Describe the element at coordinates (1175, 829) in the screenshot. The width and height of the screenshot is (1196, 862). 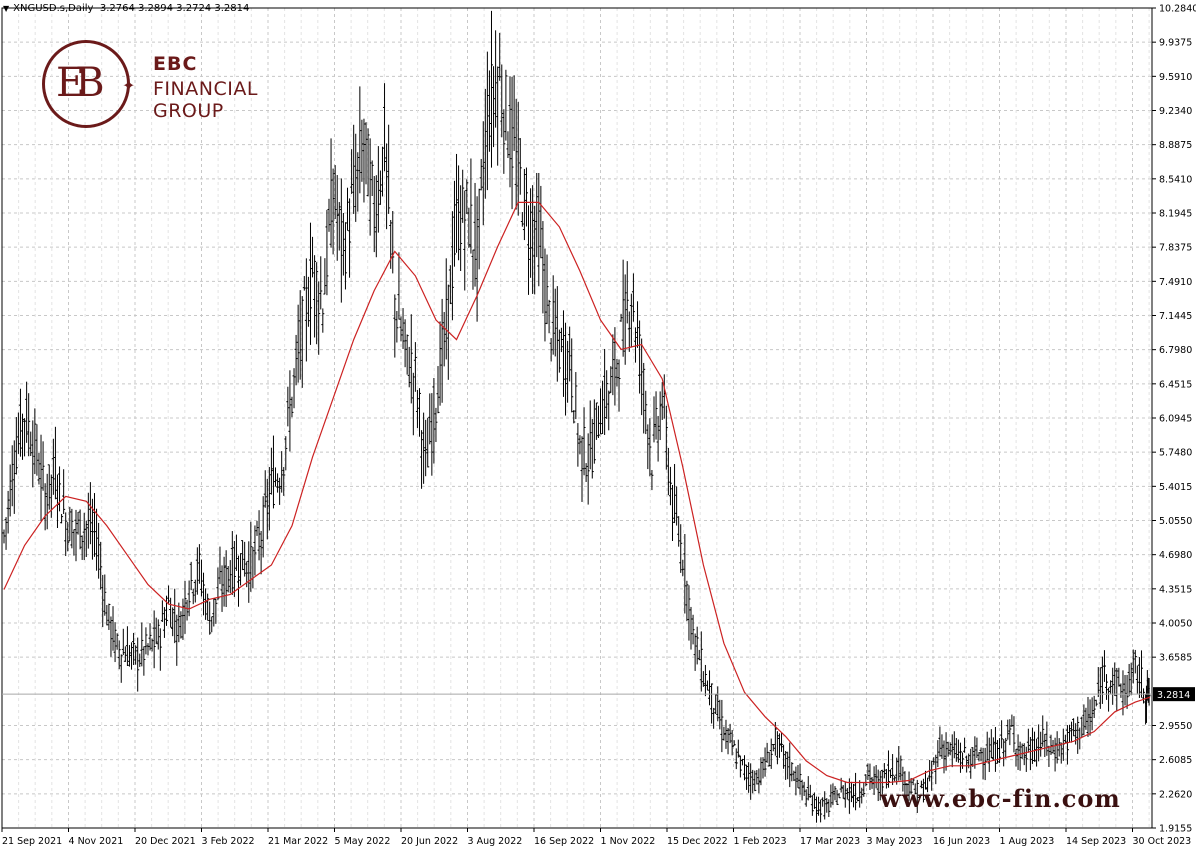
I see `y-tick-label: 1.9155` at that location.